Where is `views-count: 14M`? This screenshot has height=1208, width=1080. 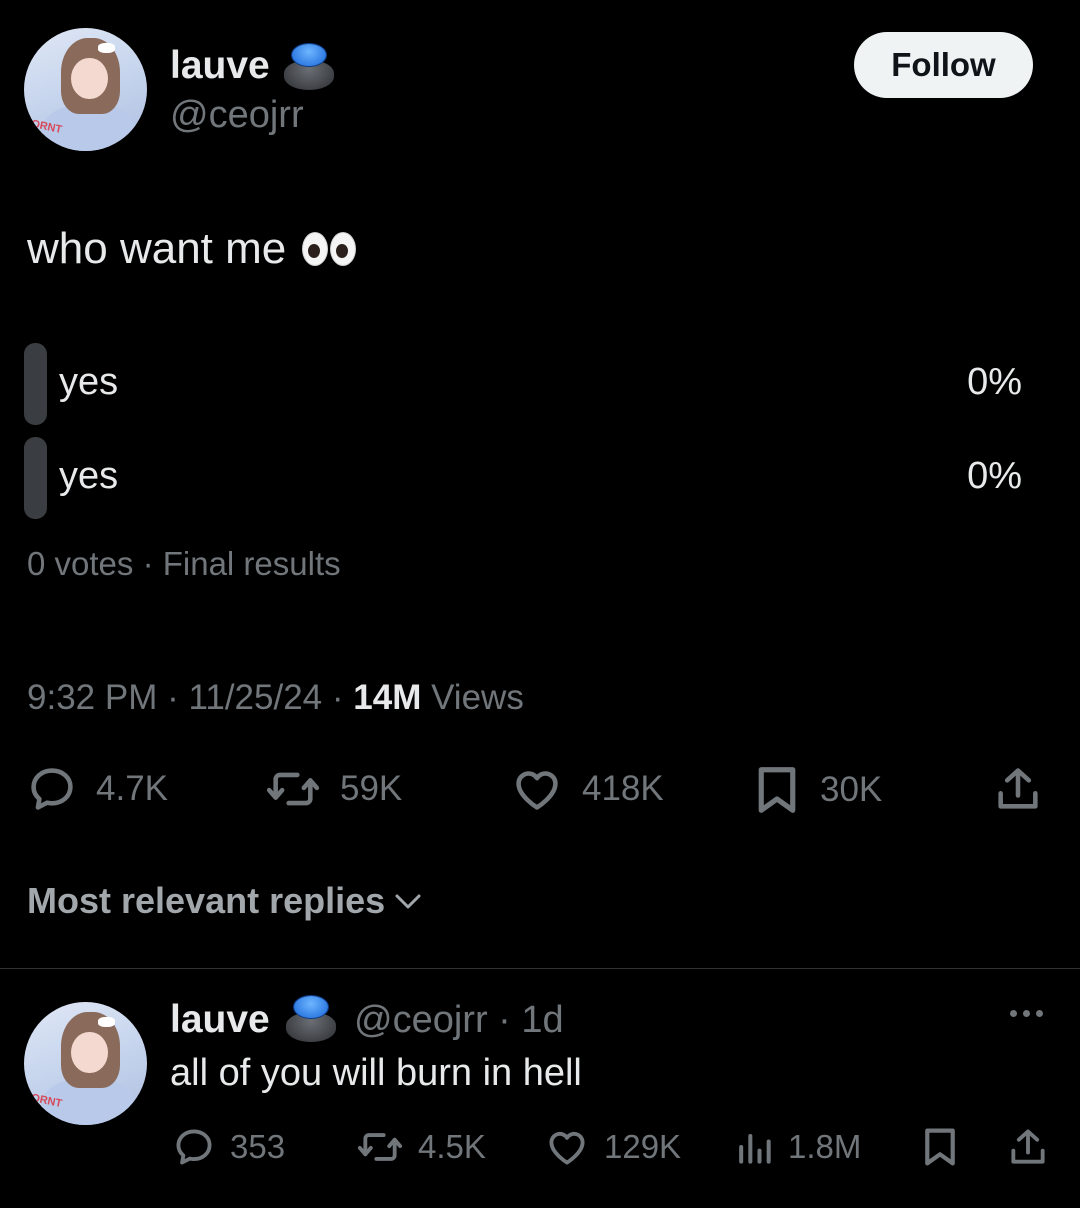
views-count: 14M is located at coordinates (387, 697).